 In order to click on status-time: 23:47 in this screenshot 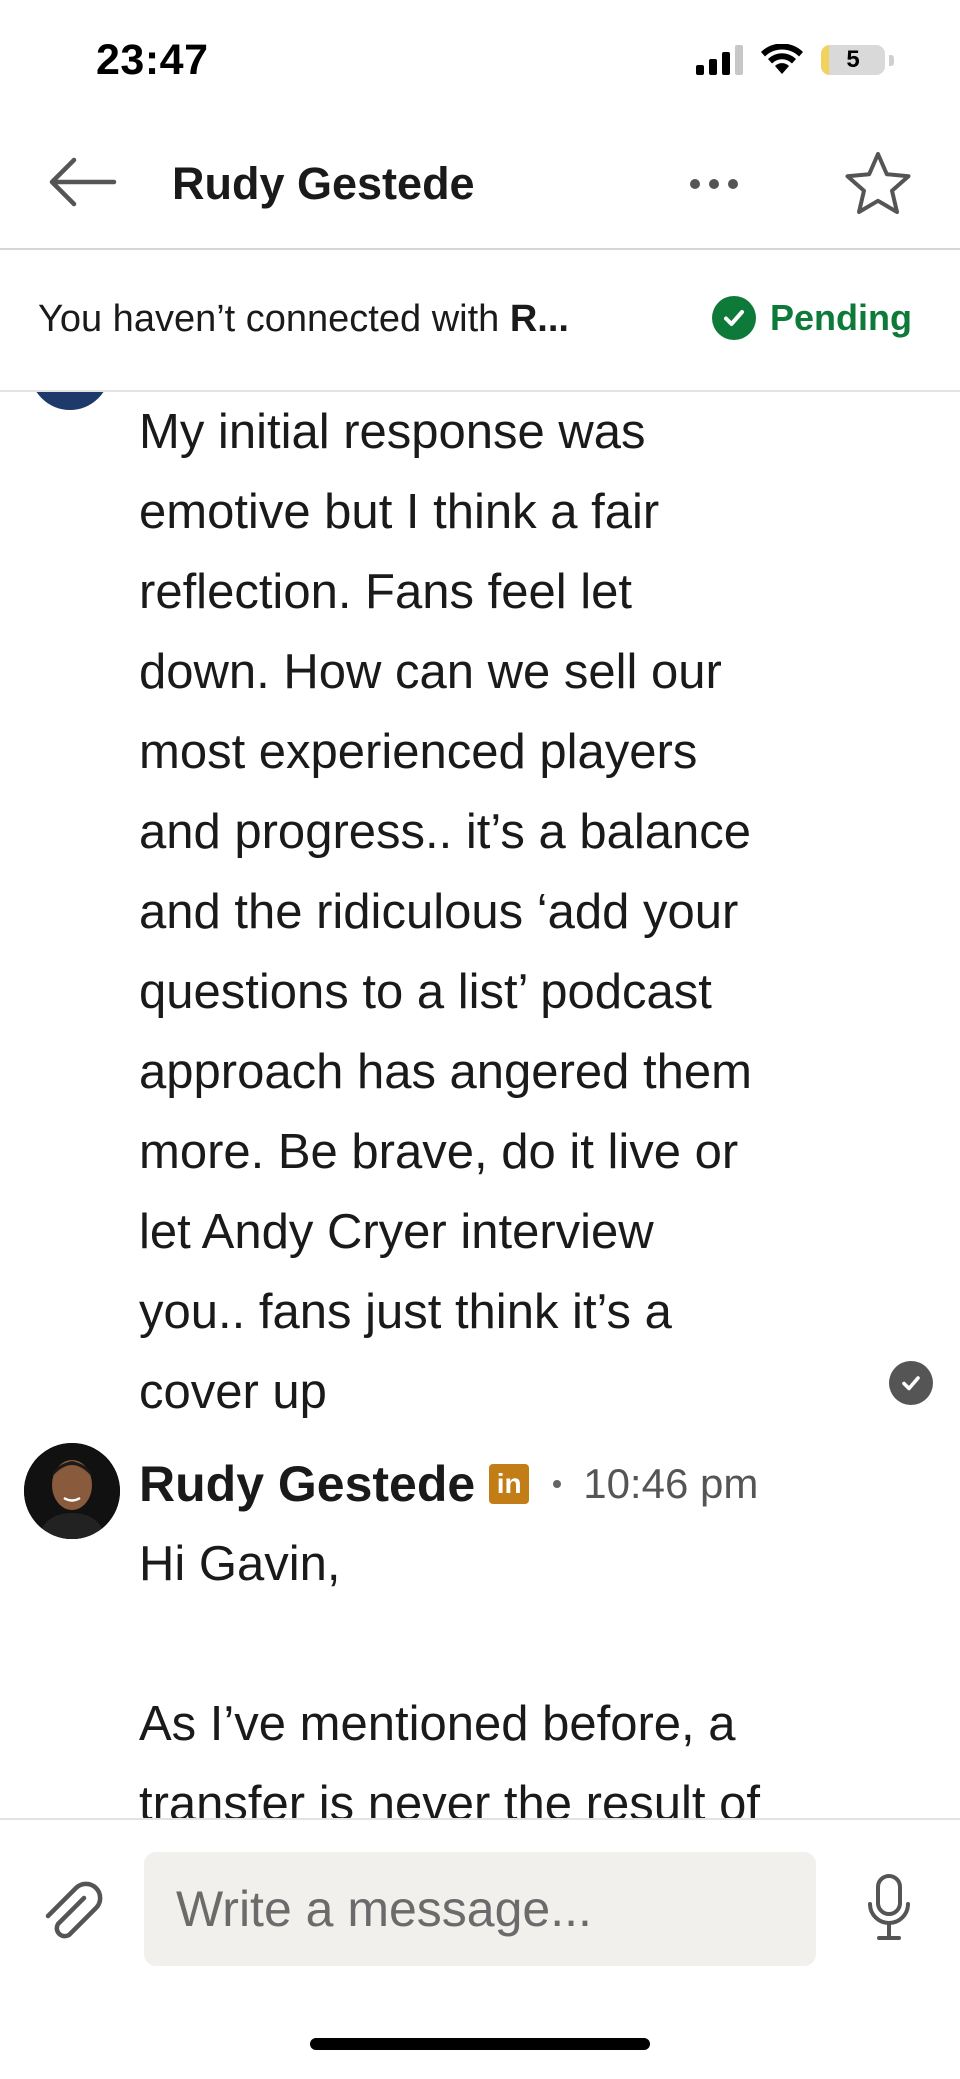, I will do `click(152, 60)`.